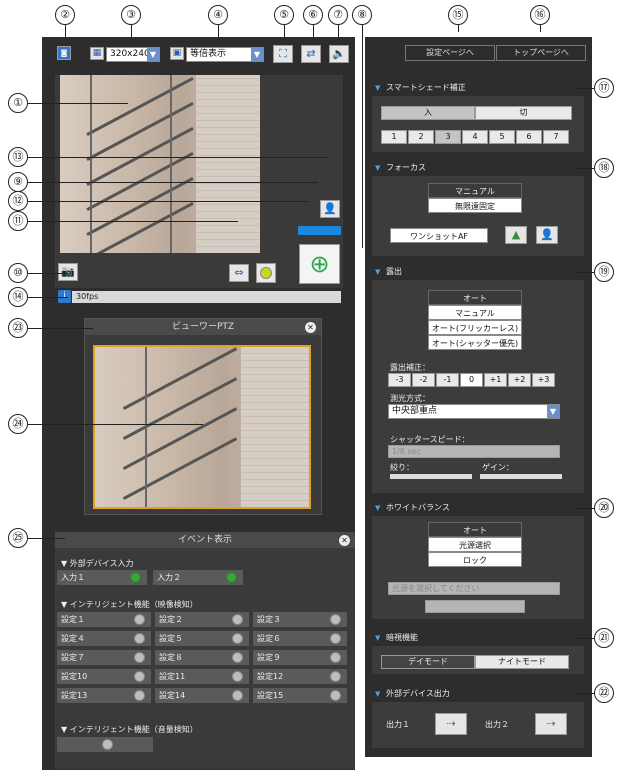 This screenshot has width=621, height=770. I want to click on top-page-link: トップページへ, so click(541, 53).